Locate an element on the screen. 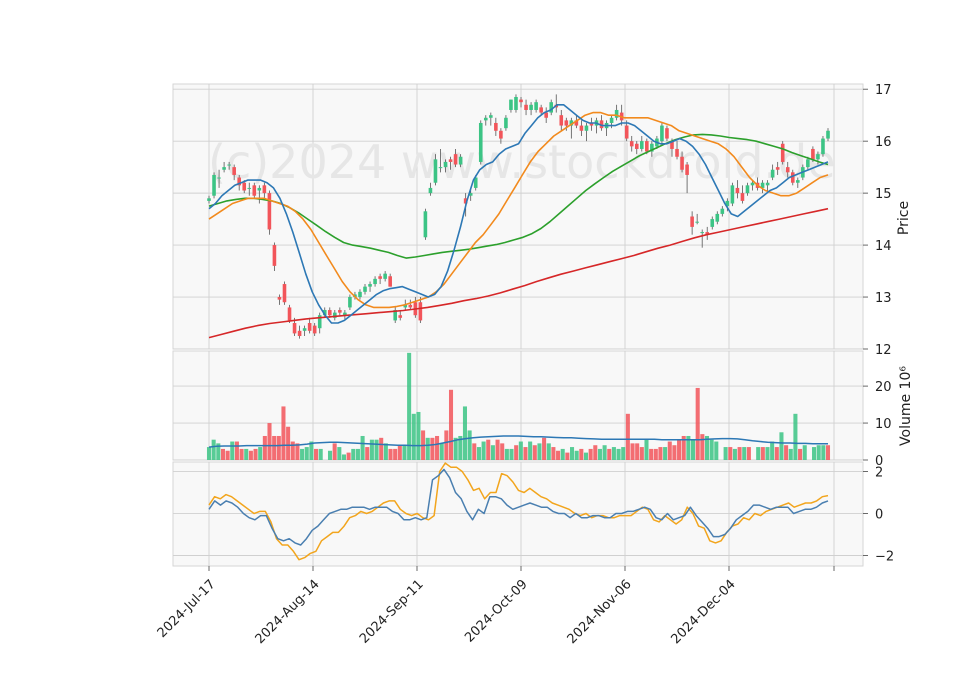 Image resolution: width=960 pixels, height=690 pixels. volume-axis-label: Volume 10⁶ is located at coordinates (906, 406).